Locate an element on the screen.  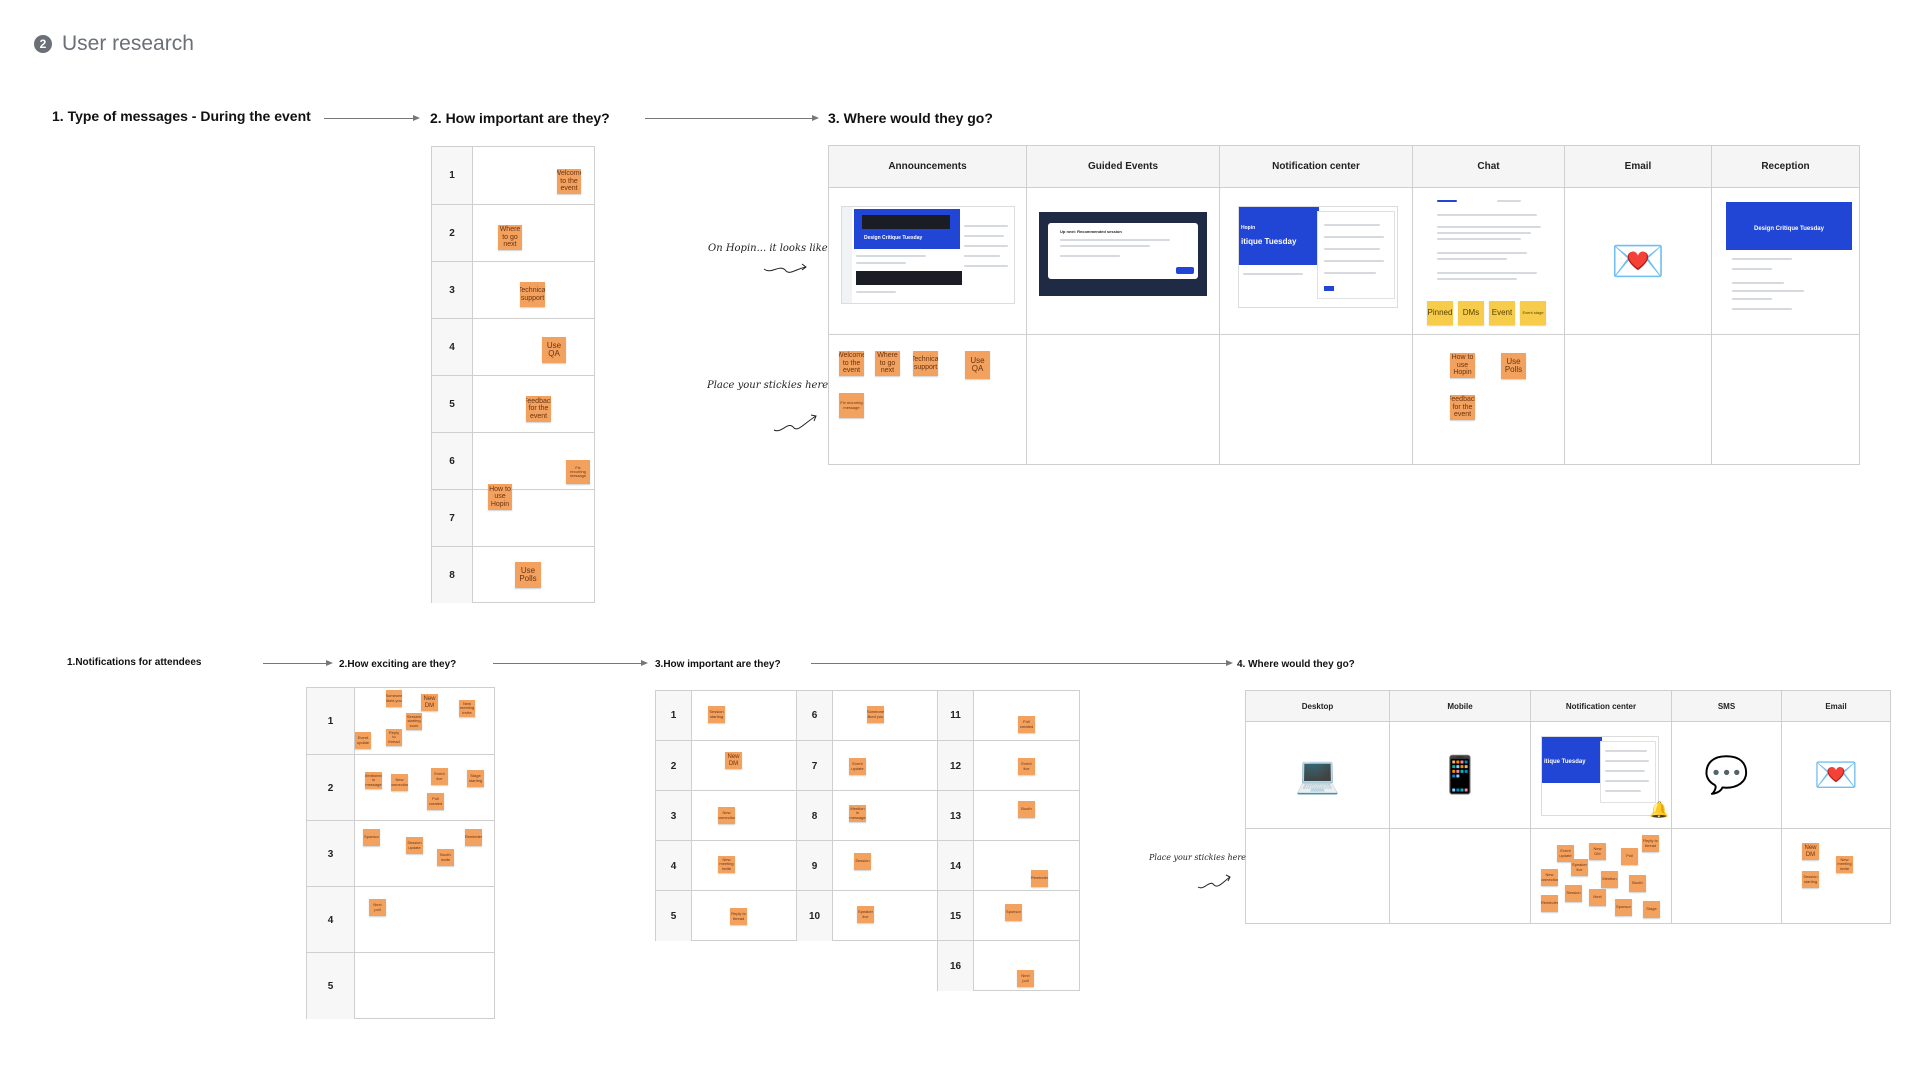
sticky-note: Mentioned in message is located at coordinates (373, 780).